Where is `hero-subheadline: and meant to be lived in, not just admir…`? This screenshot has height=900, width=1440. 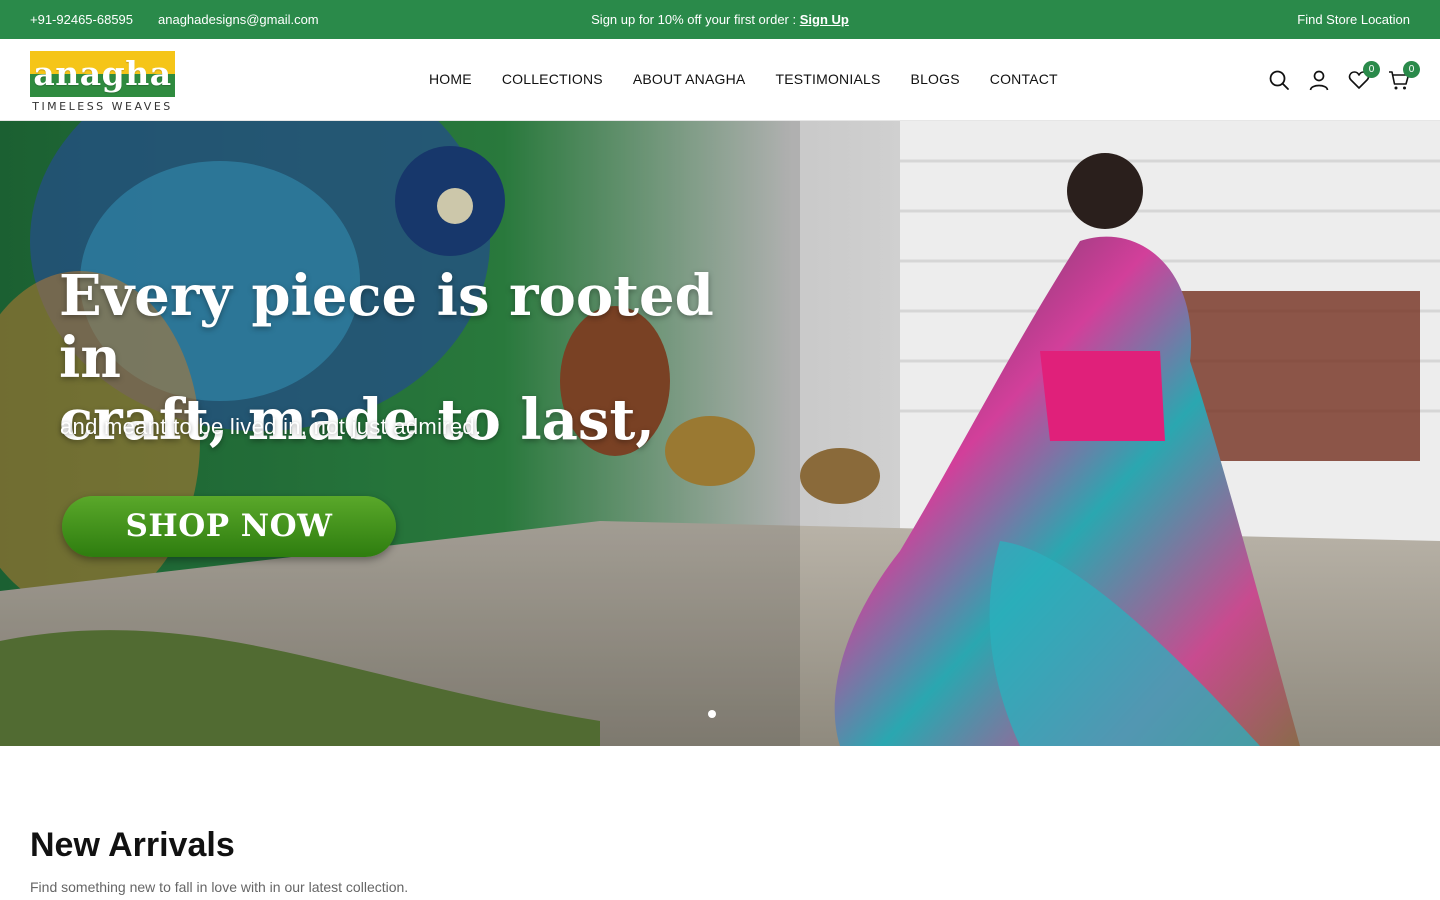
hero-subheadline: and meant to be lived in, not just admir… is located at coordinates (271, 426).